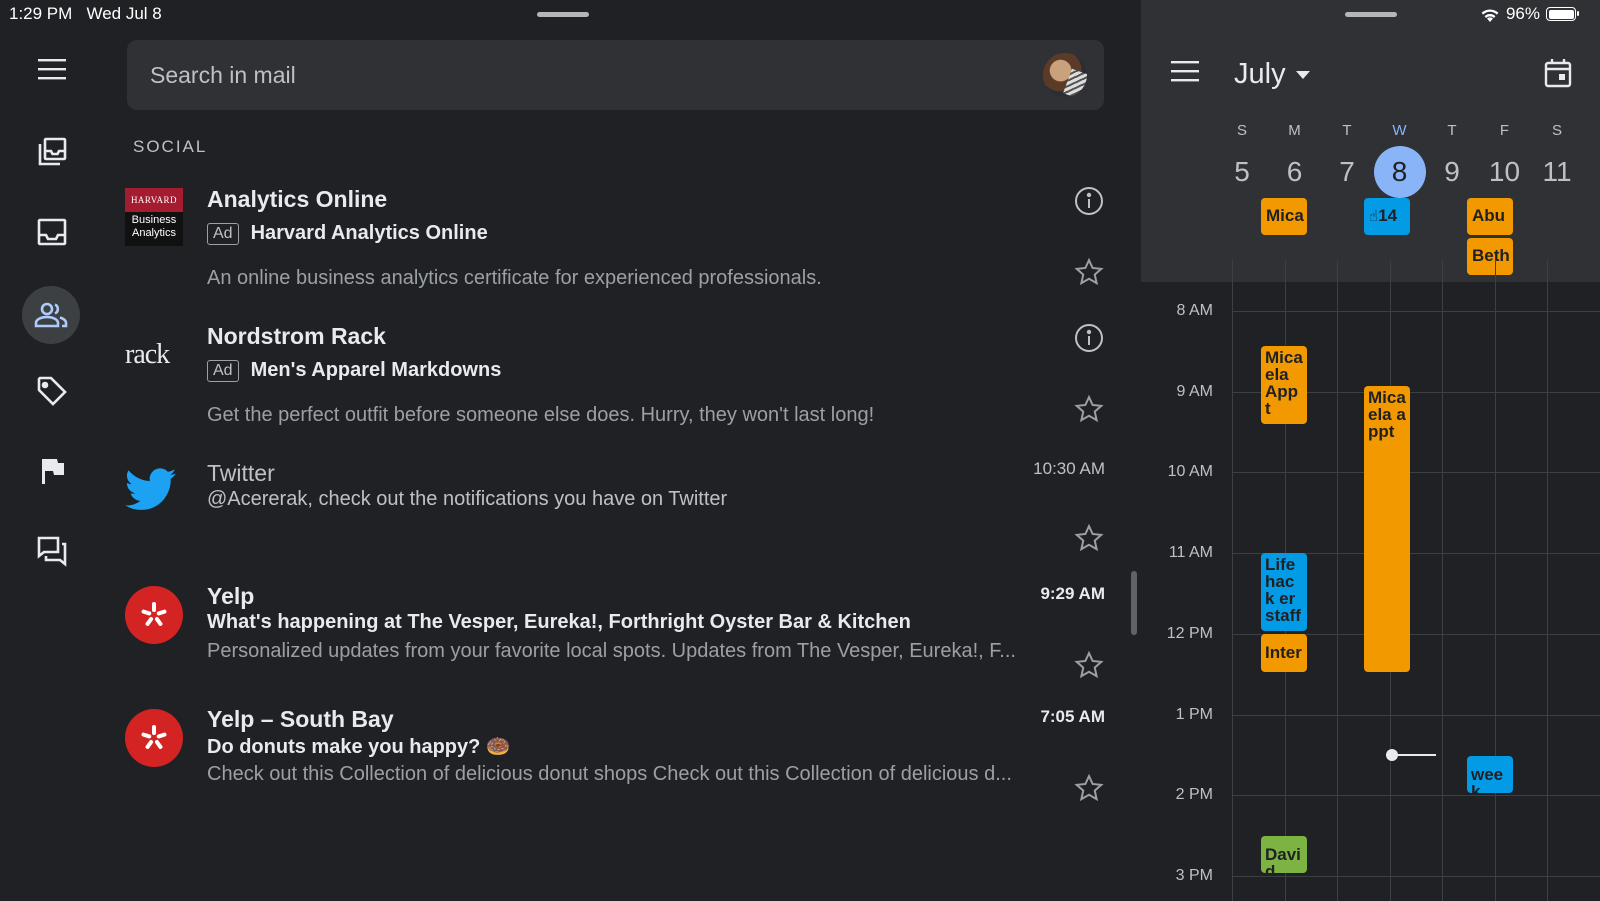 The image size is (1600, 901). I want to click on subject: Harvard Analytics Online, so click(369, 233).